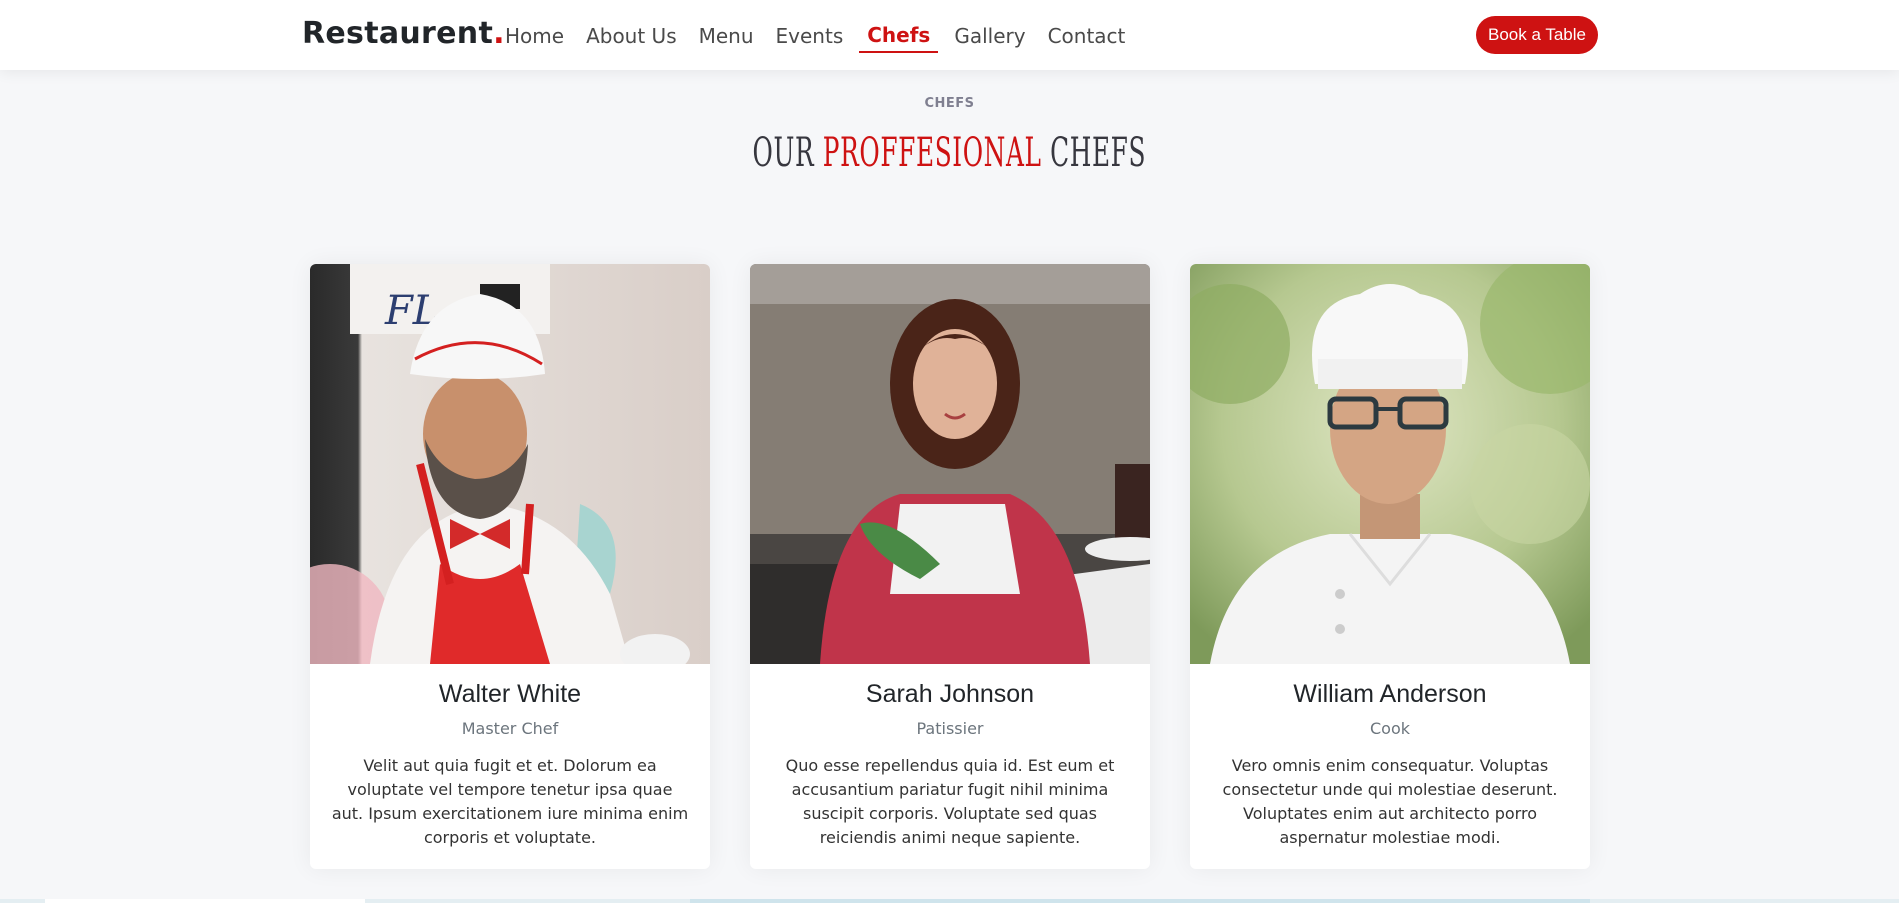 The height and width of the screenshot is (903, 1899). Describe the element at coordinates (1537, 35) in the screenshot. I see `book-a-table-button: Book a Table` at that location.